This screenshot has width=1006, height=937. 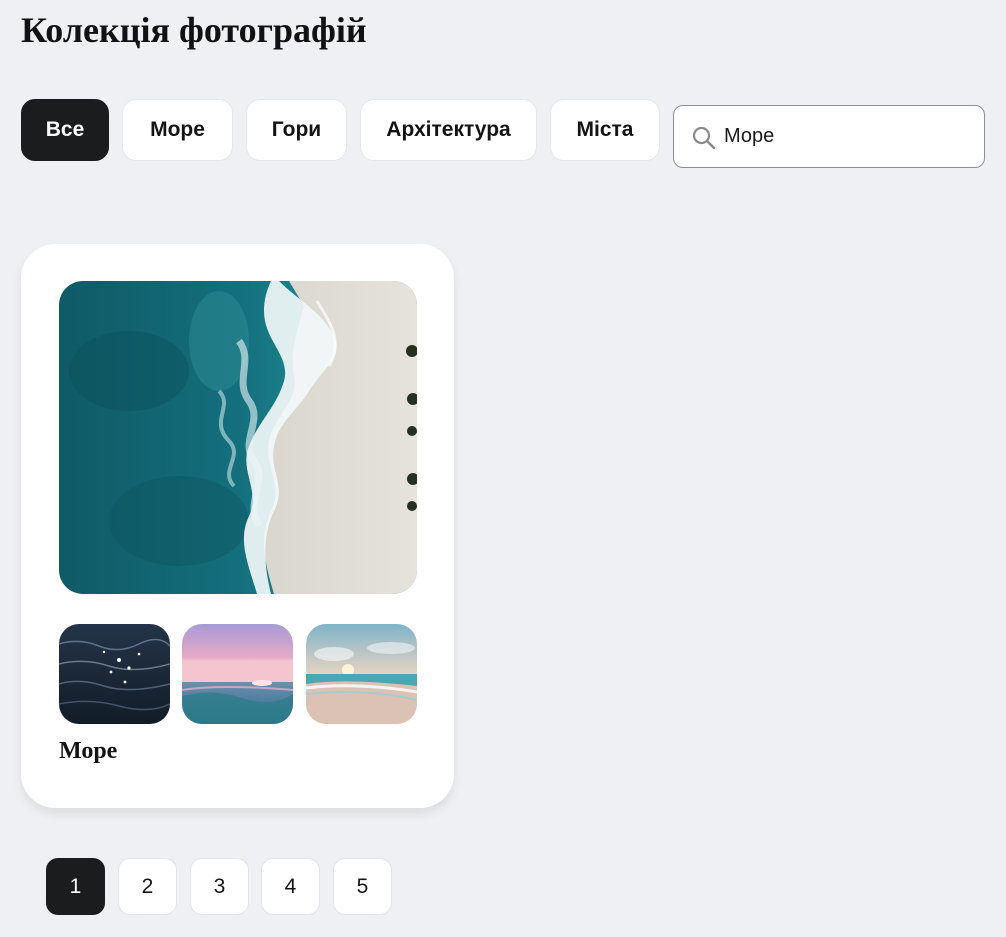 I want to click on filter-chip-cities: Міста, so click(x=605, y=130).